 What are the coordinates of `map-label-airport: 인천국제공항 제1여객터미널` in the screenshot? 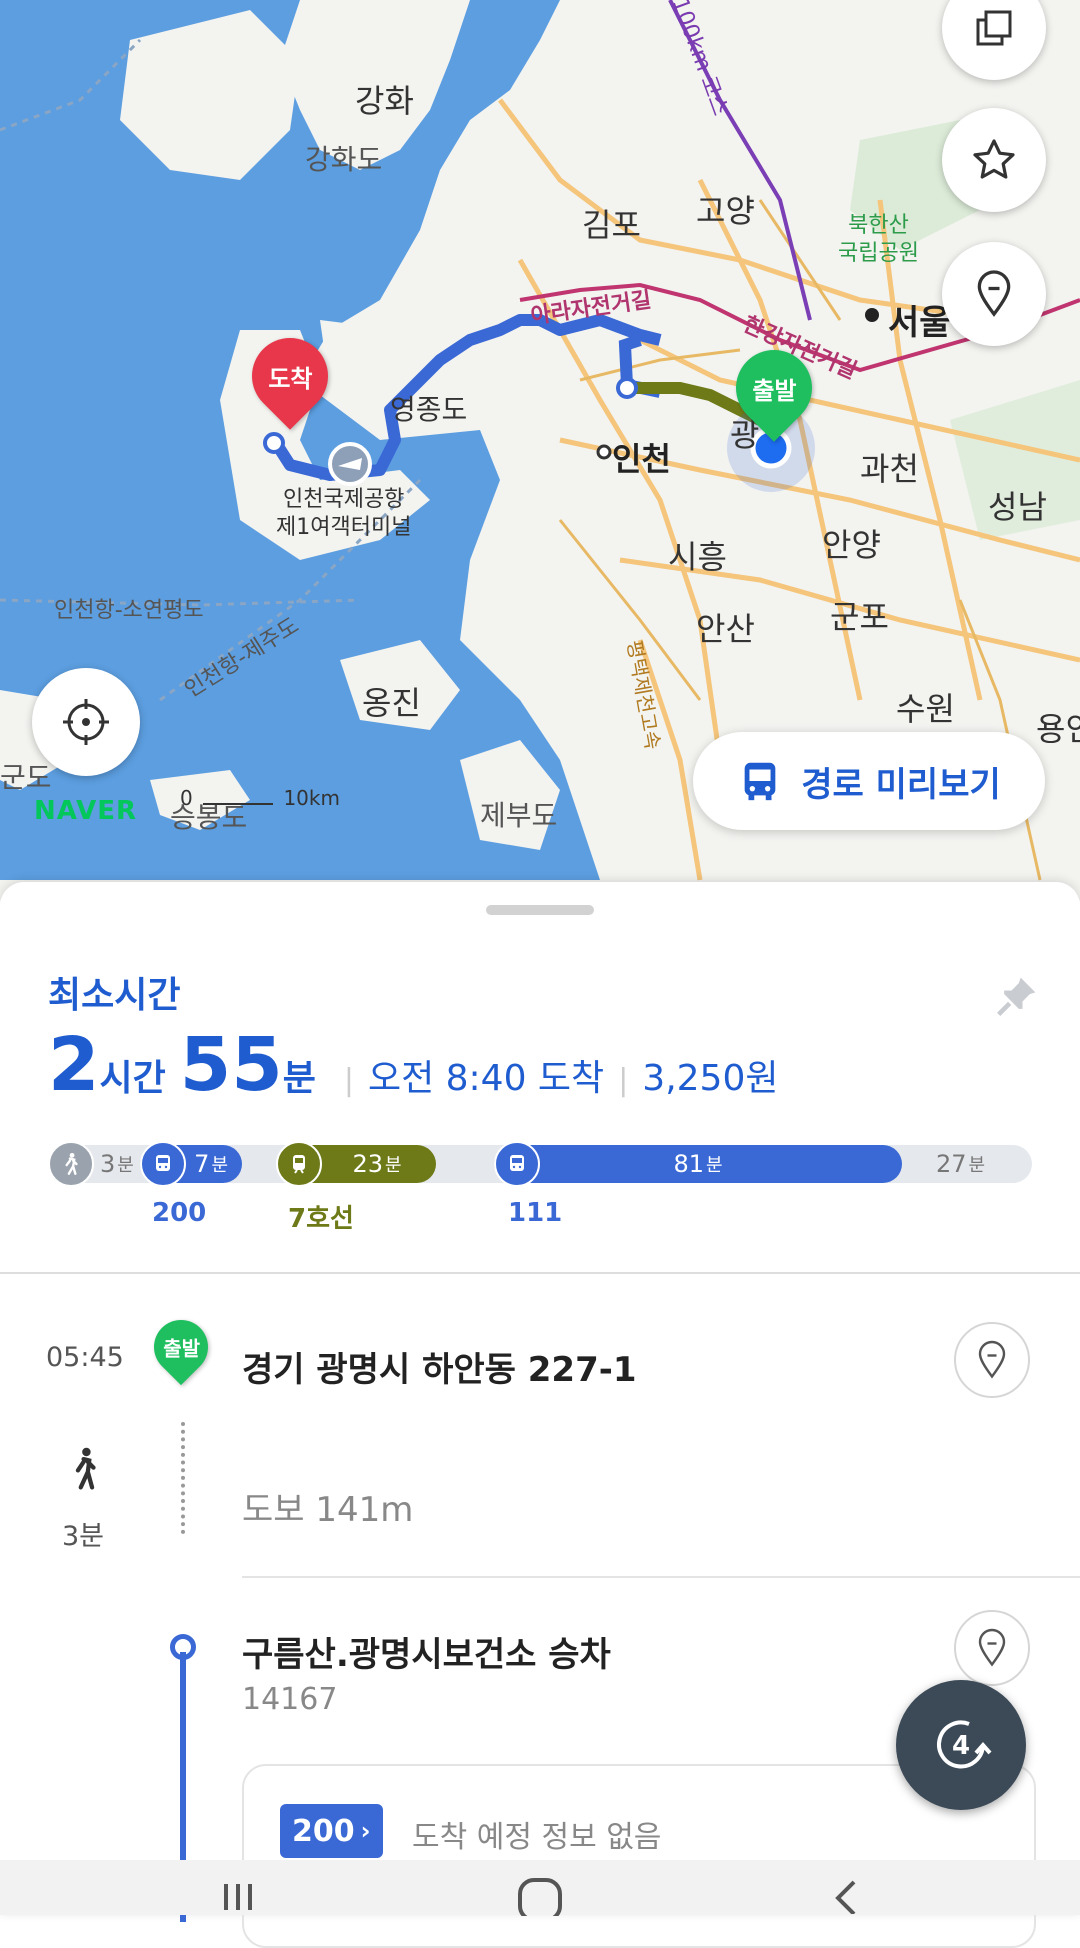 It's located at (344, 513).